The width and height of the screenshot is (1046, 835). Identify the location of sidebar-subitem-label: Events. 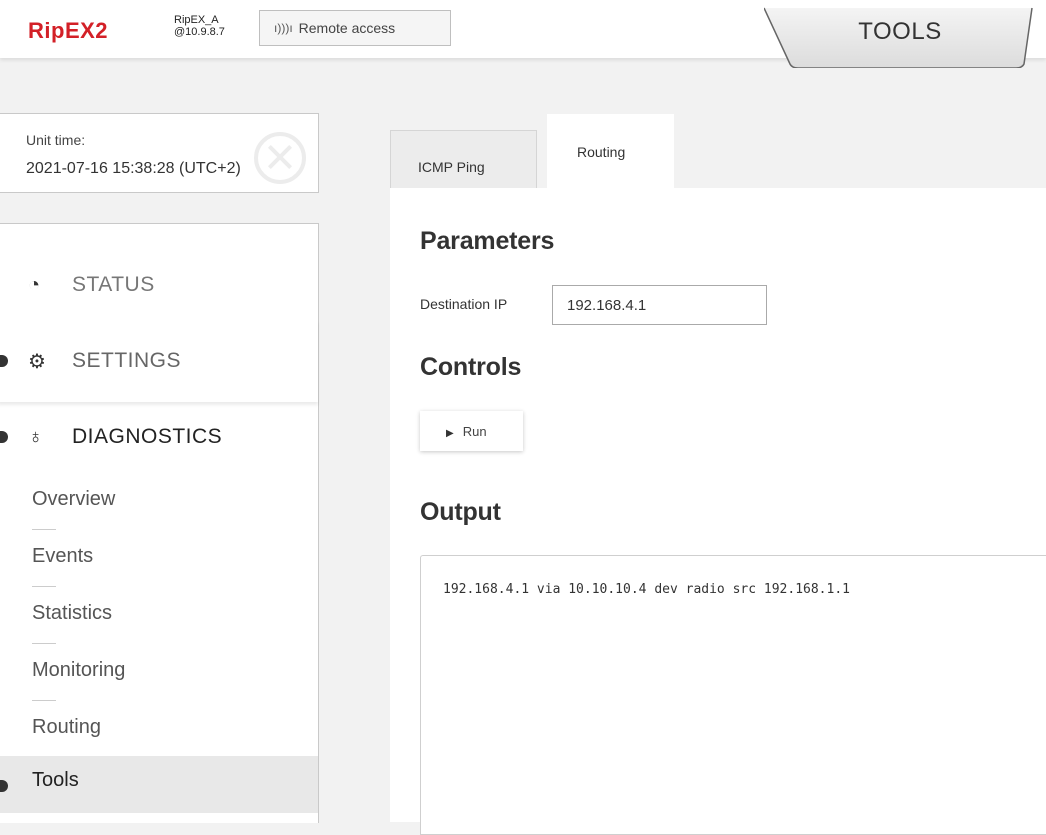
(63, 556).